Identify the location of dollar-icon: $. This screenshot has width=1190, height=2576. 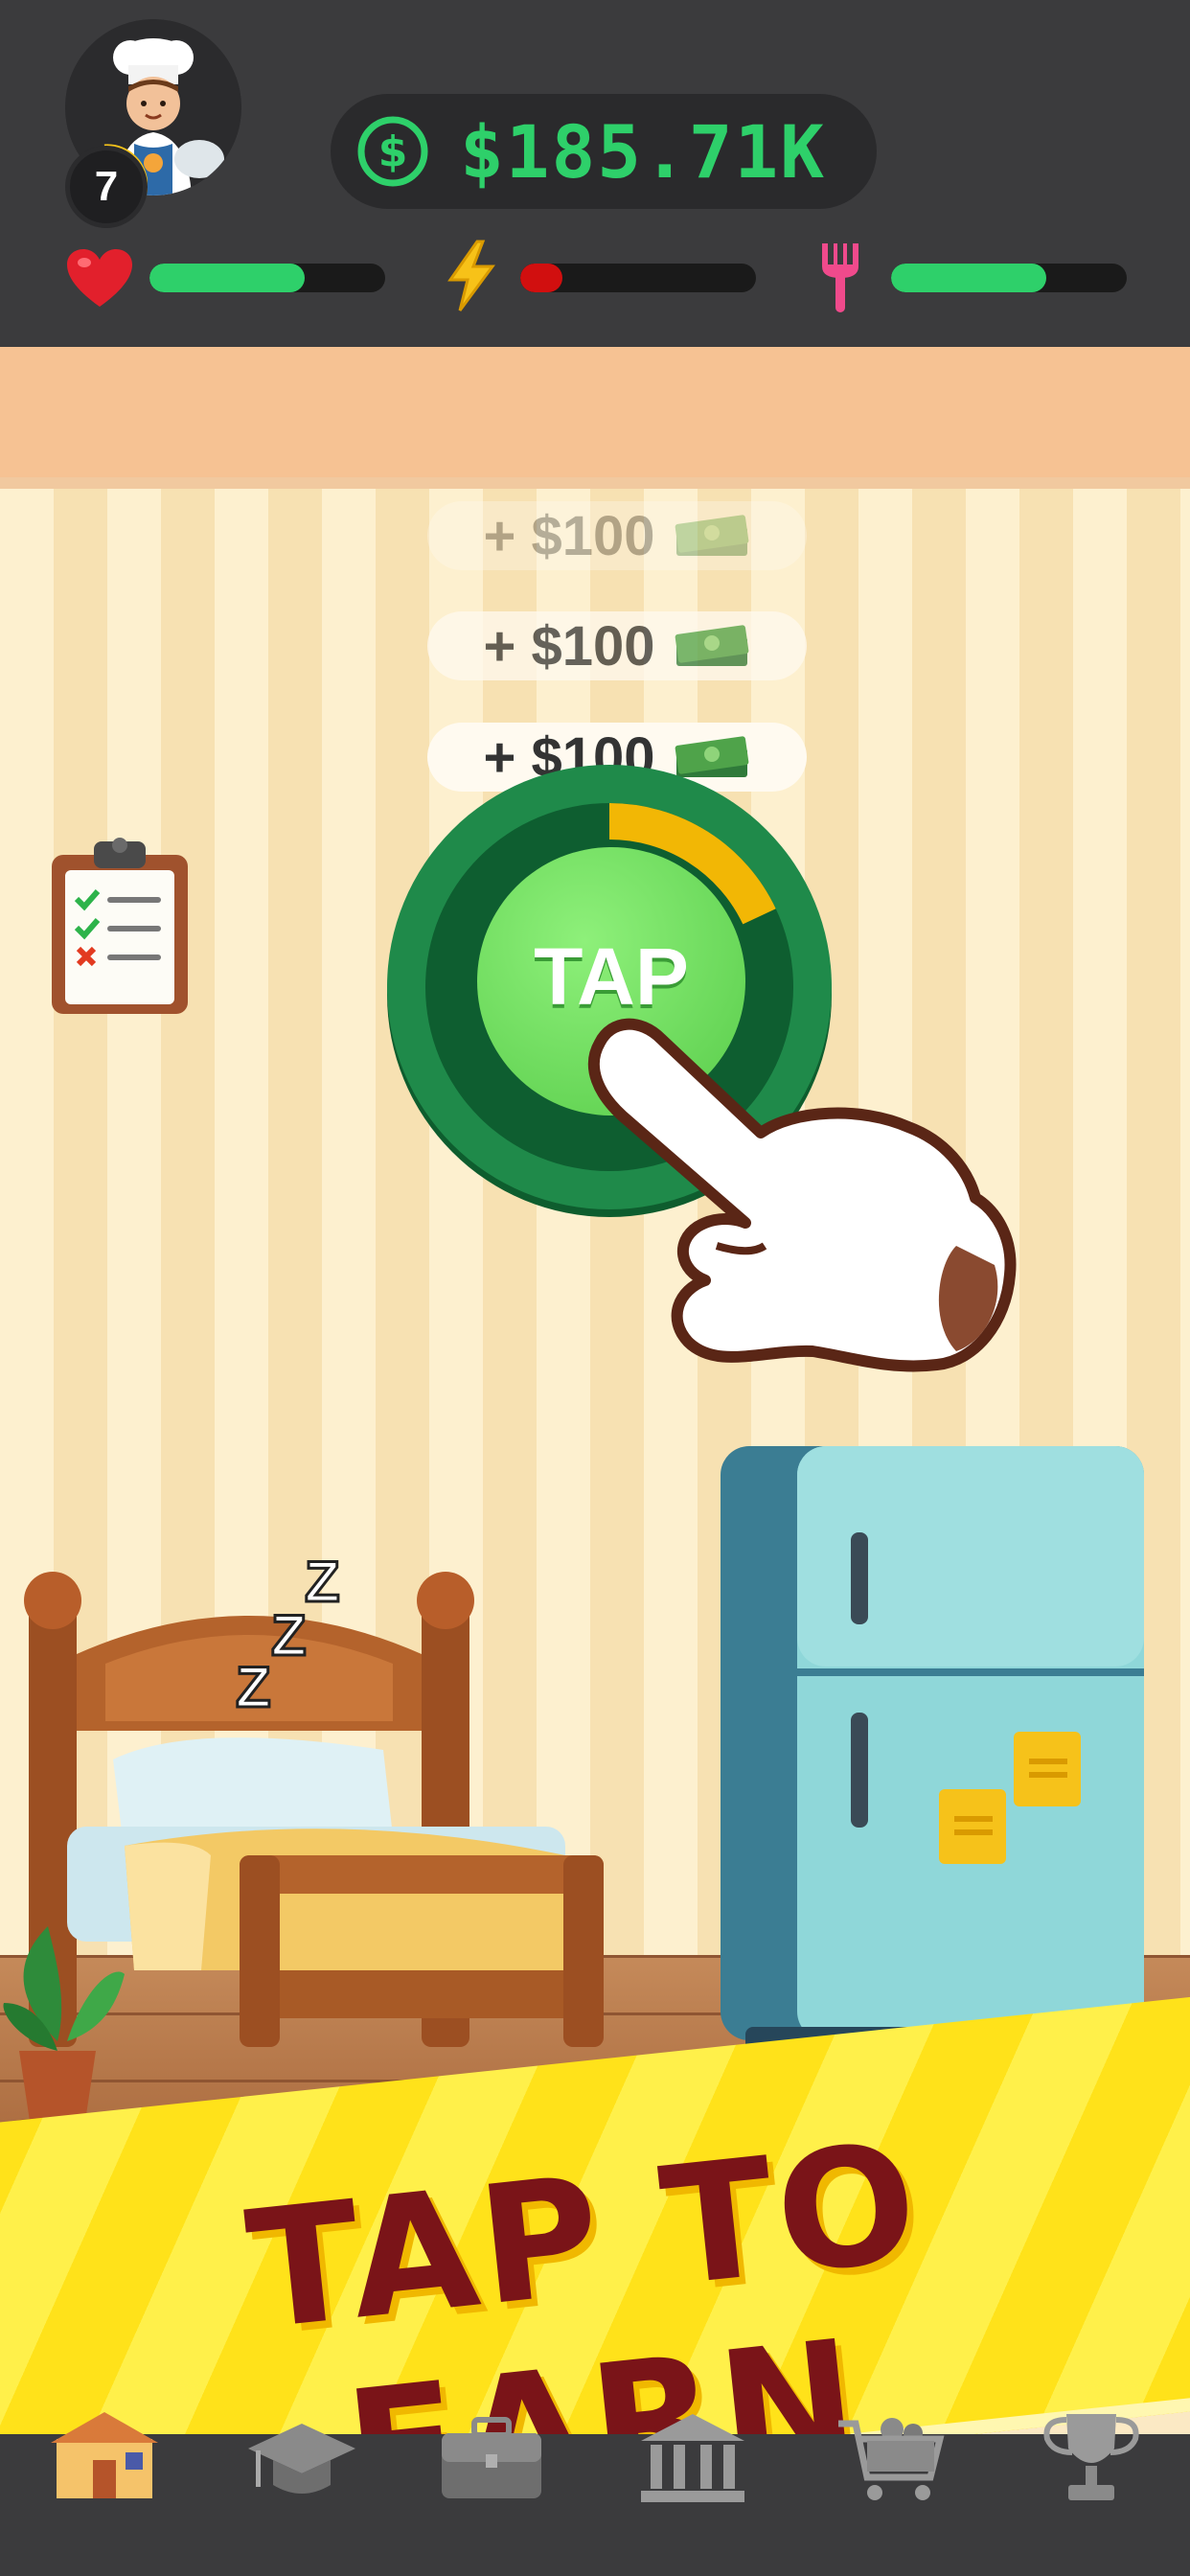
(393, 151).